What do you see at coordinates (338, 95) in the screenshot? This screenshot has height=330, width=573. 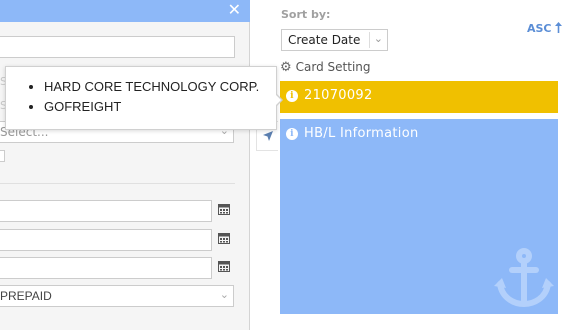 I see `card-title: 21070092` at bounding box center [338, 95].